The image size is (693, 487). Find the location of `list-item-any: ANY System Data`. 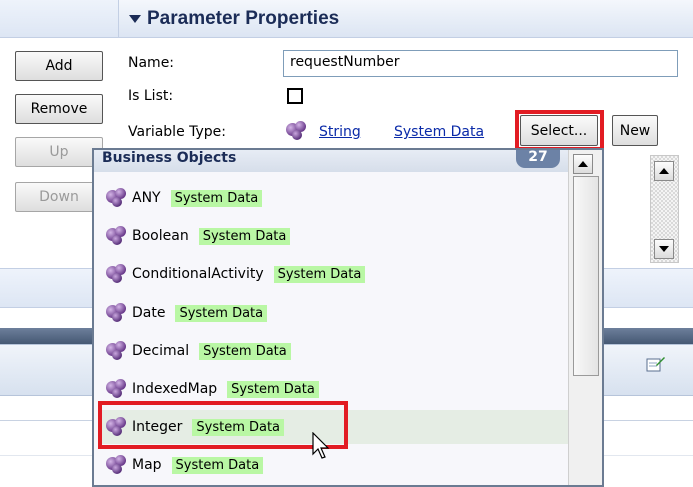

list-item-any: ANY System Data is located at coordinates (184, 198).